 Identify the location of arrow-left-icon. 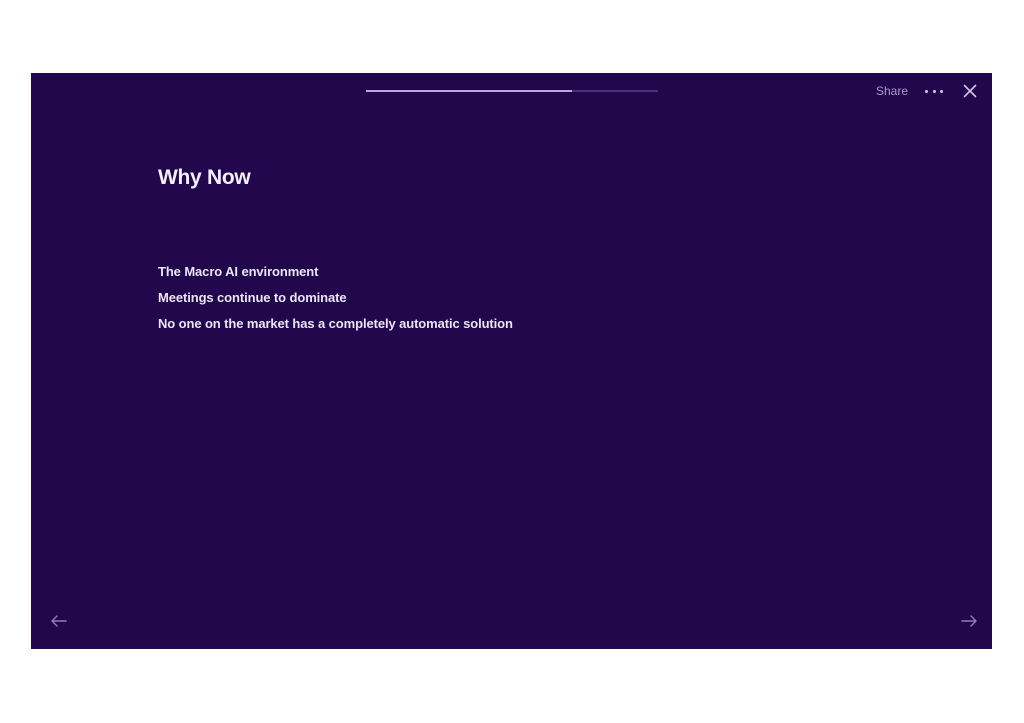
(59, 621).